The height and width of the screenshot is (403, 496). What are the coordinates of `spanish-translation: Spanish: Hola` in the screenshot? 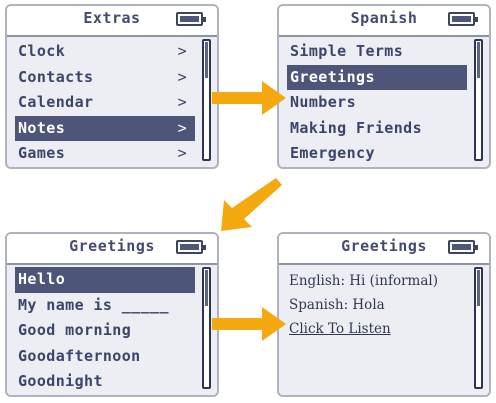 It's located at (337, 305).